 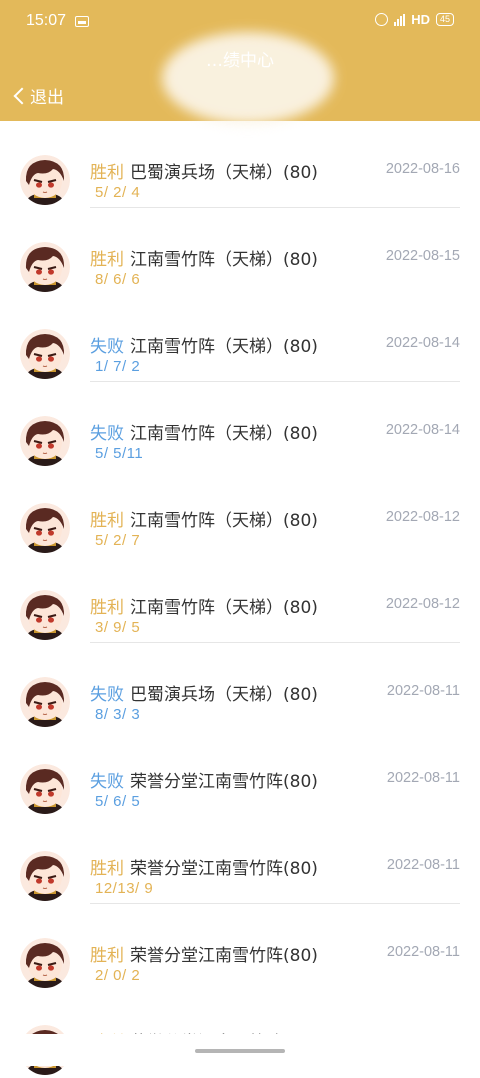 I want to click on record-title: 胜利 巴蜀演兵场（天梯）(80), so click(x=204, y=170).